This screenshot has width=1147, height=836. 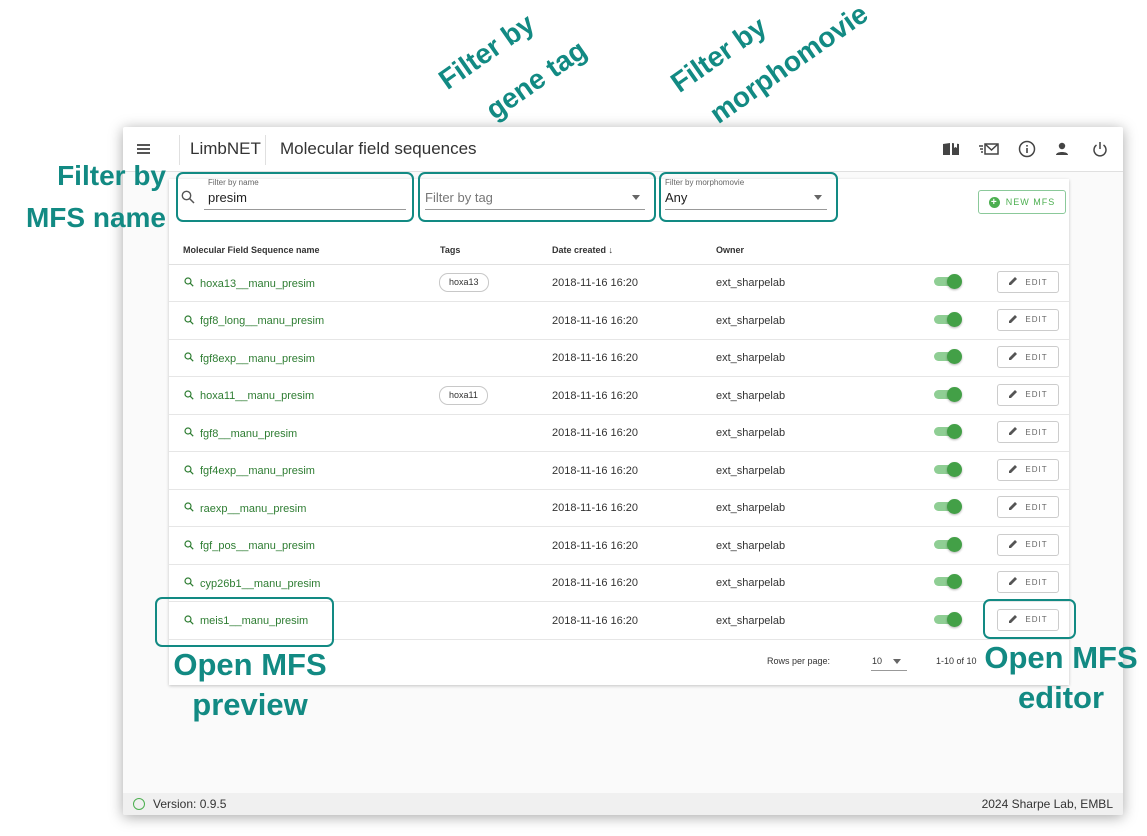 I want to click on appbar-divider, so click(x=179, y=150).